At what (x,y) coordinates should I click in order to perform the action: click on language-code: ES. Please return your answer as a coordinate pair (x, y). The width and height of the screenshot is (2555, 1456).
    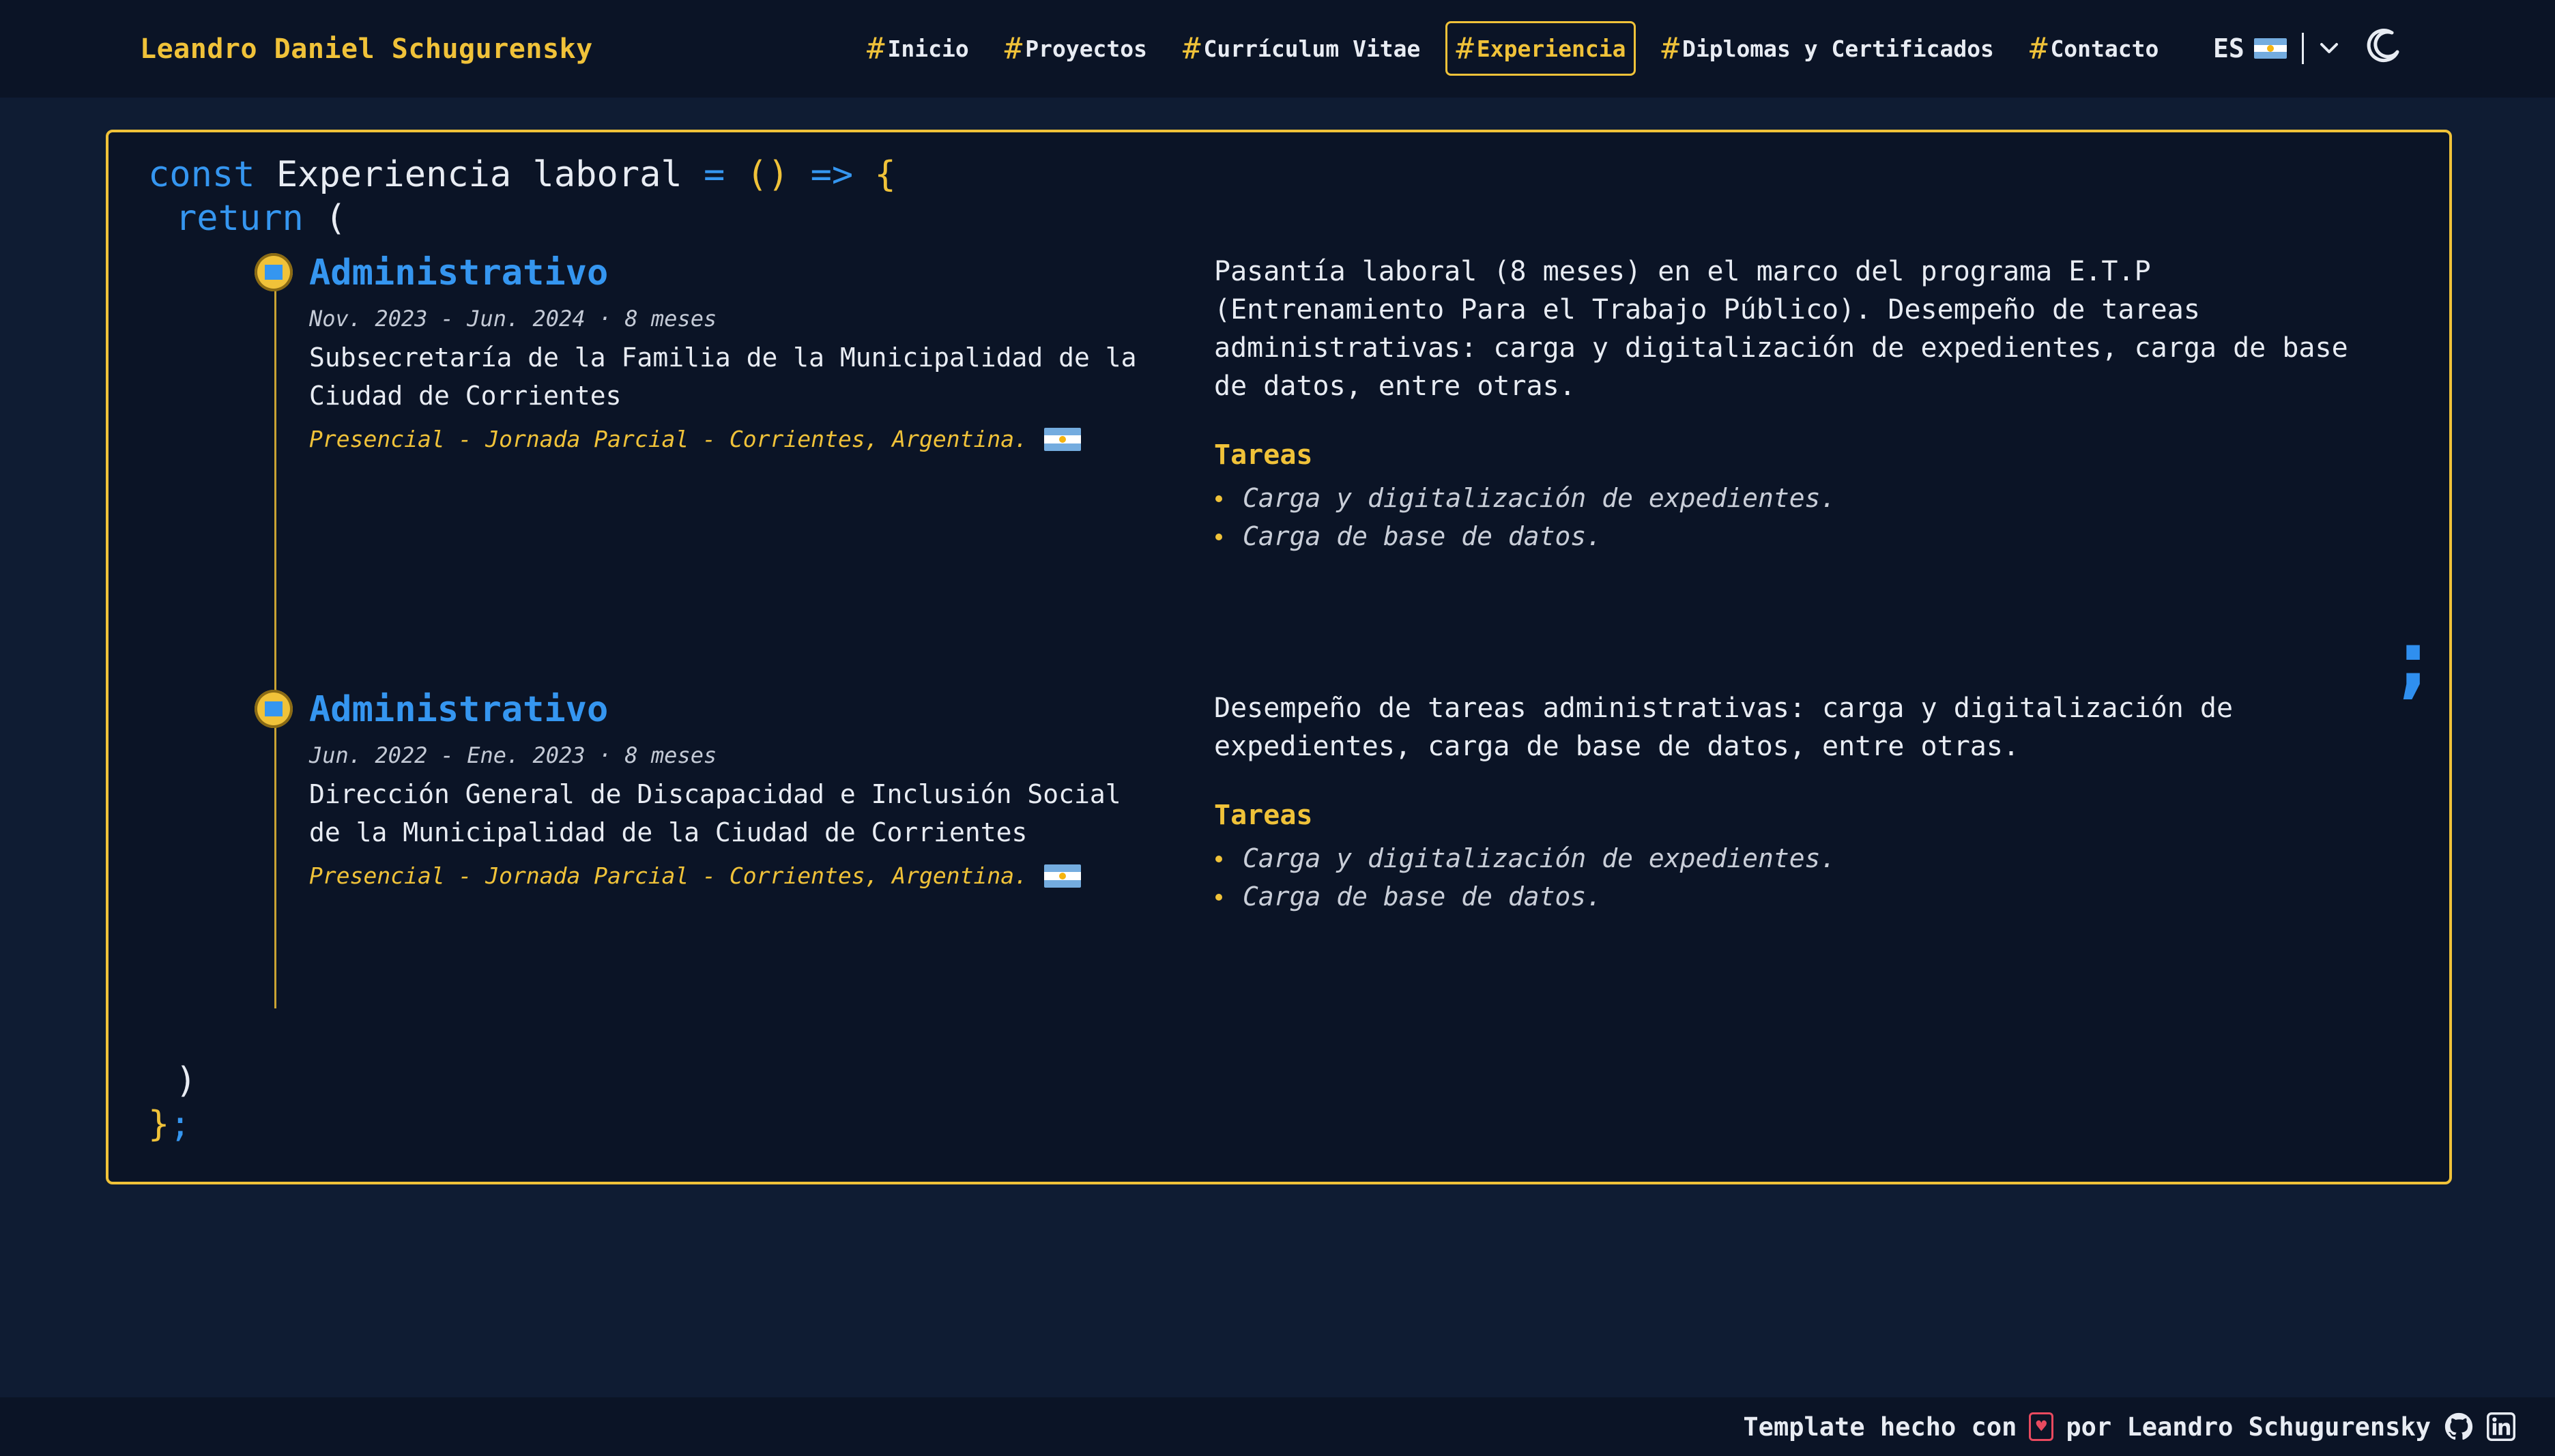
    Looking at the image, I should click on (2228, 48).